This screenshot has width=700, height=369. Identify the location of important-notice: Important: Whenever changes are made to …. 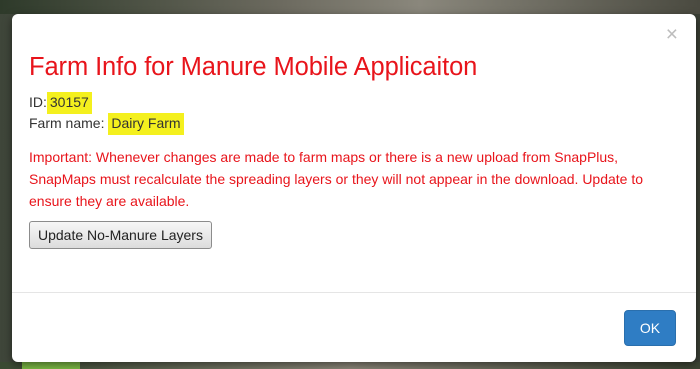
(336, 179).